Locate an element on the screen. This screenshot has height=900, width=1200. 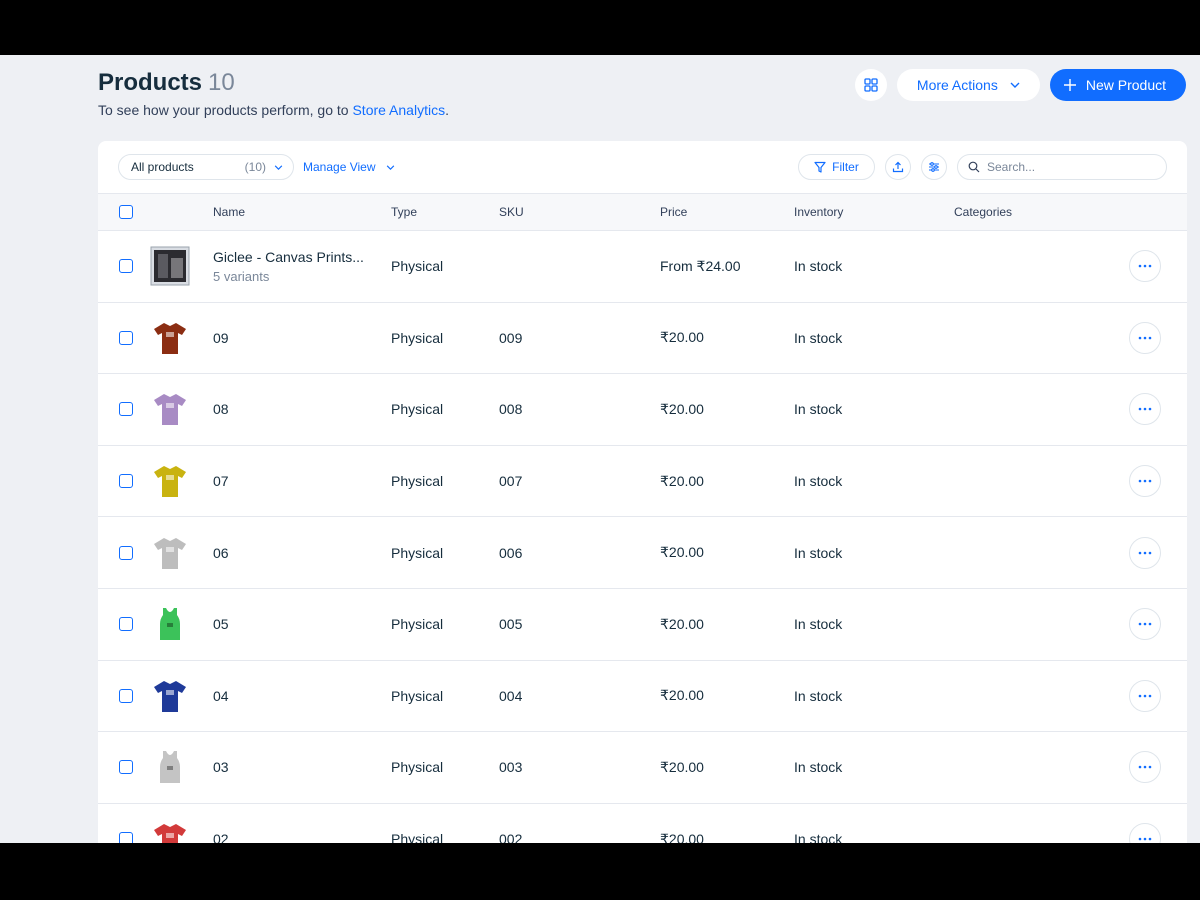
product-count: 10 is located at coordinates (221, 82).